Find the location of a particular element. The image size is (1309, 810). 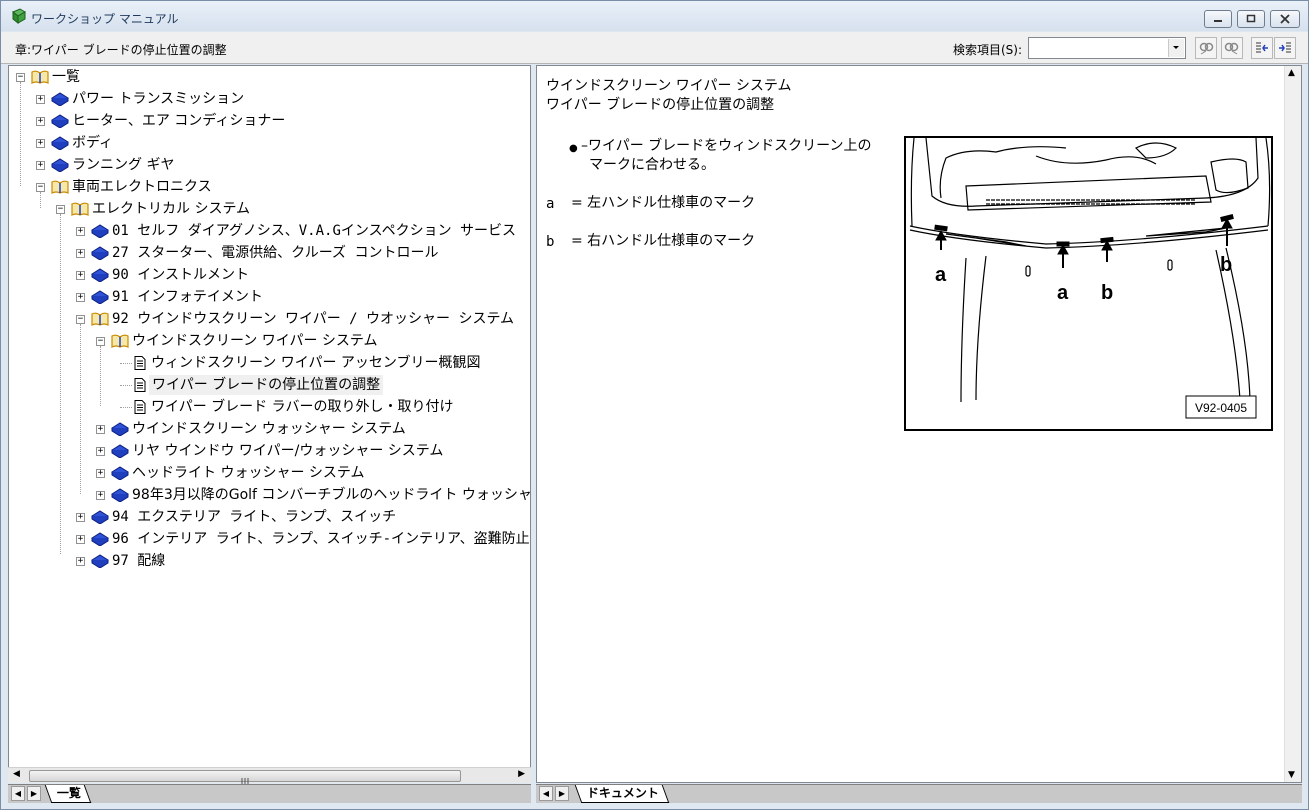

sync-right-button is located at coordinates (1285, 48).